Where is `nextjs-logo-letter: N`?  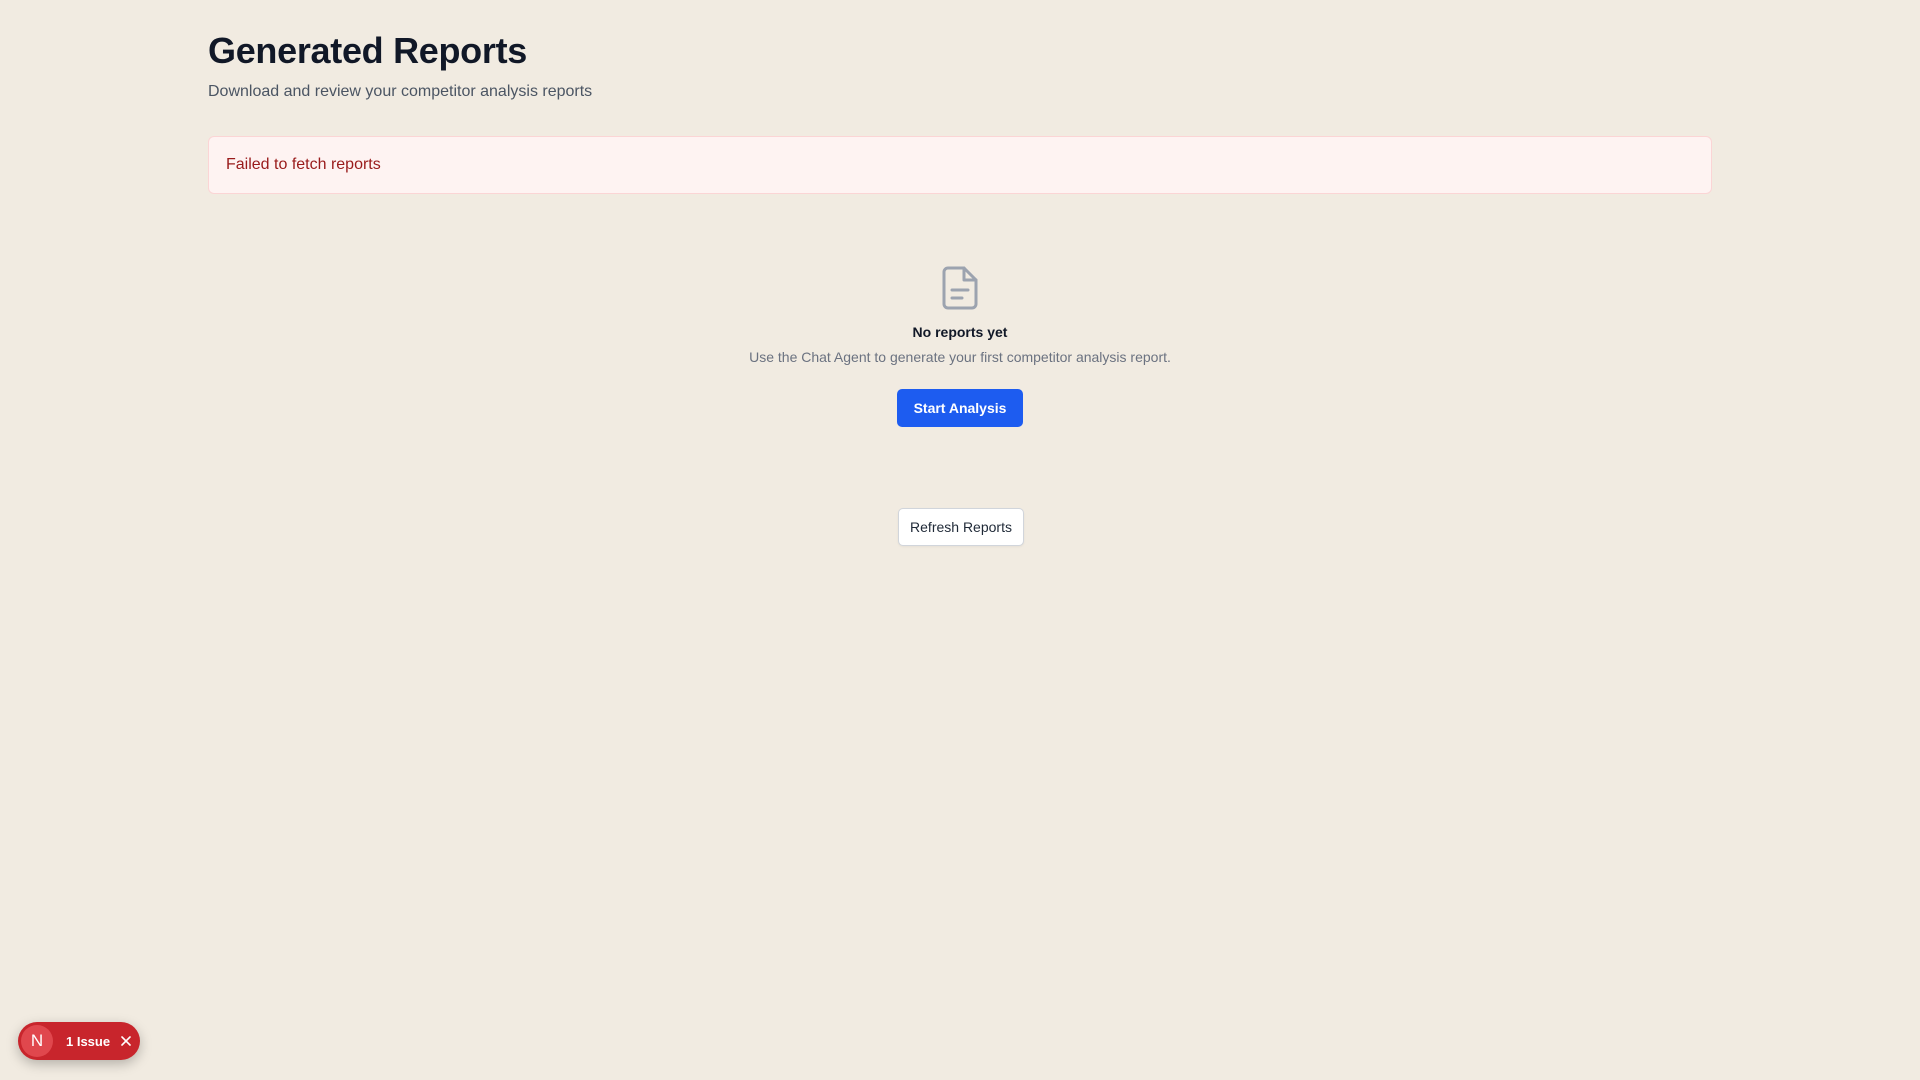
nextjs-logo-letter: N is located at coordinates (37, 1040).